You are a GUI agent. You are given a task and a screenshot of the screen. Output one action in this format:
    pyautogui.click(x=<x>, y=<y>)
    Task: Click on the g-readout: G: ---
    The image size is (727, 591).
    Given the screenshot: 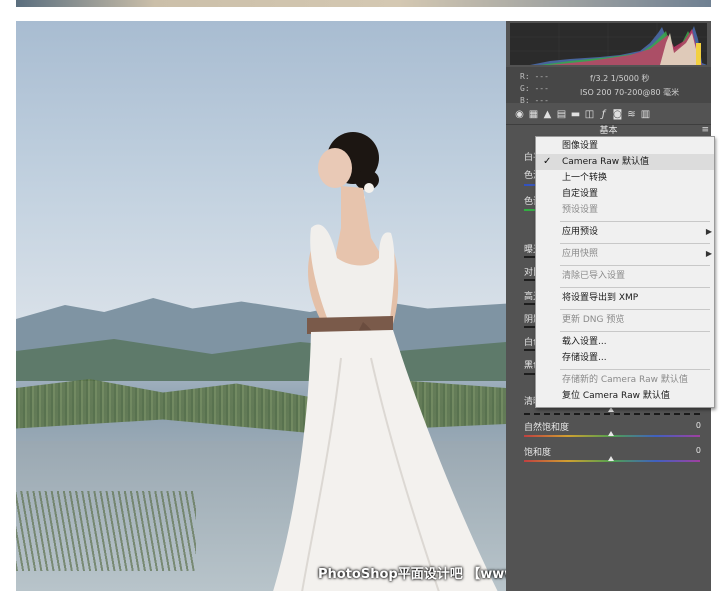 What is the action you would take?
    pyautogui.click(x=534, y=88)
    